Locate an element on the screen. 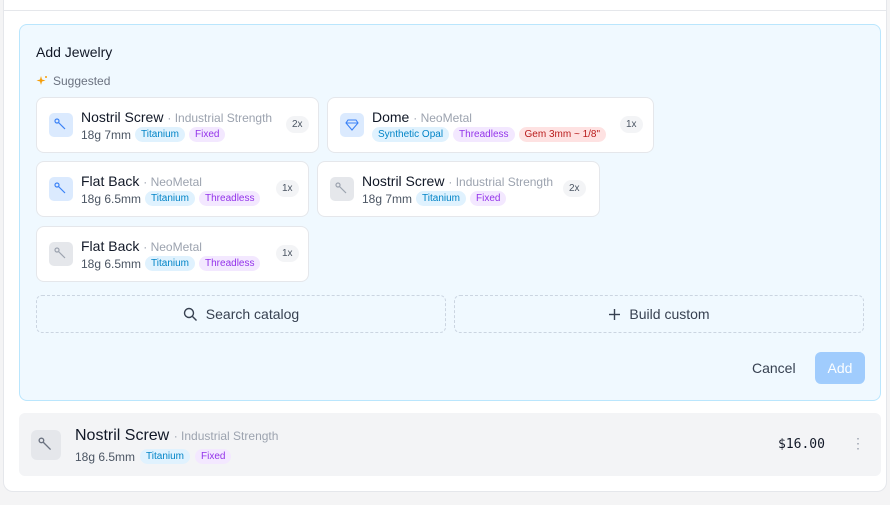  search-catalog-label: Search catalog is located at coordinates (252, 314).